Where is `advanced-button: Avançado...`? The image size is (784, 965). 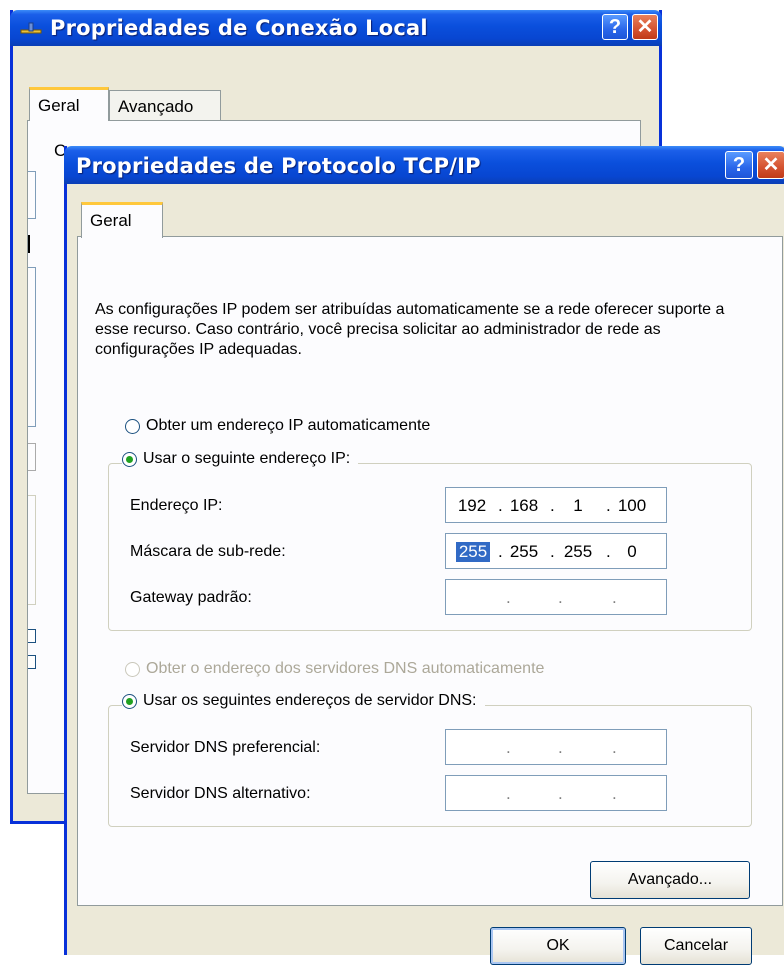
advanced-button: Avançado... is located at coordinates (670, 880).